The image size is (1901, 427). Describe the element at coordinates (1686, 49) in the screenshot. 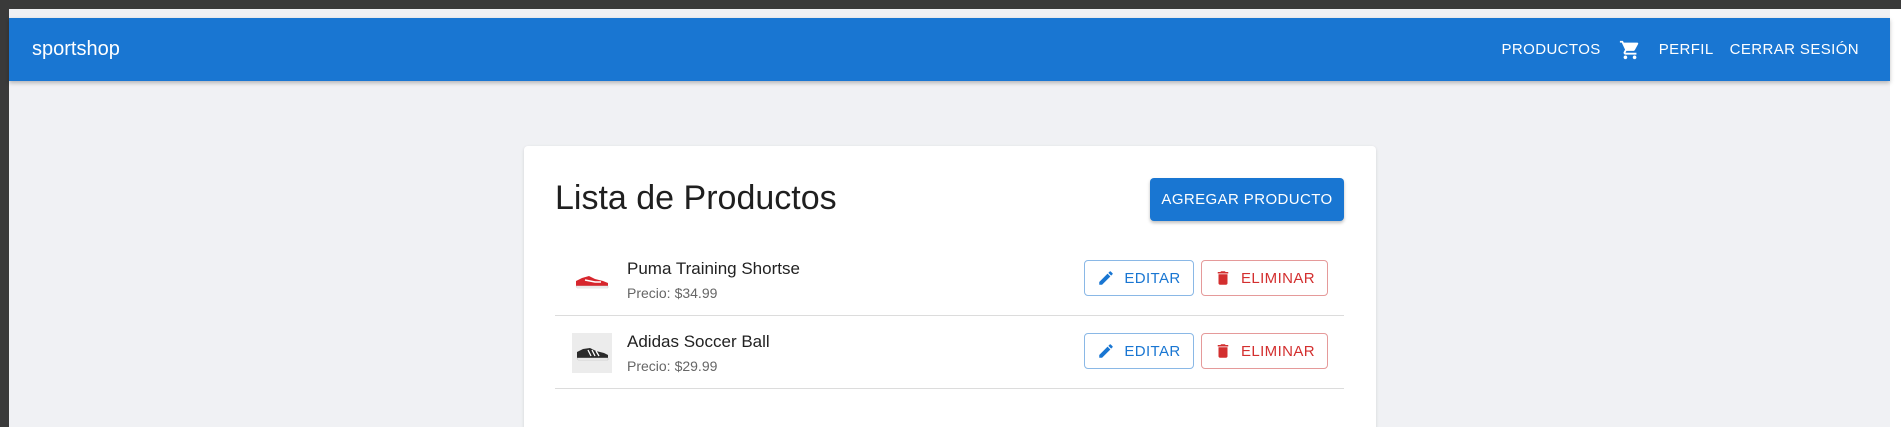

I see `nav-perfil: PERFIL` at that location.